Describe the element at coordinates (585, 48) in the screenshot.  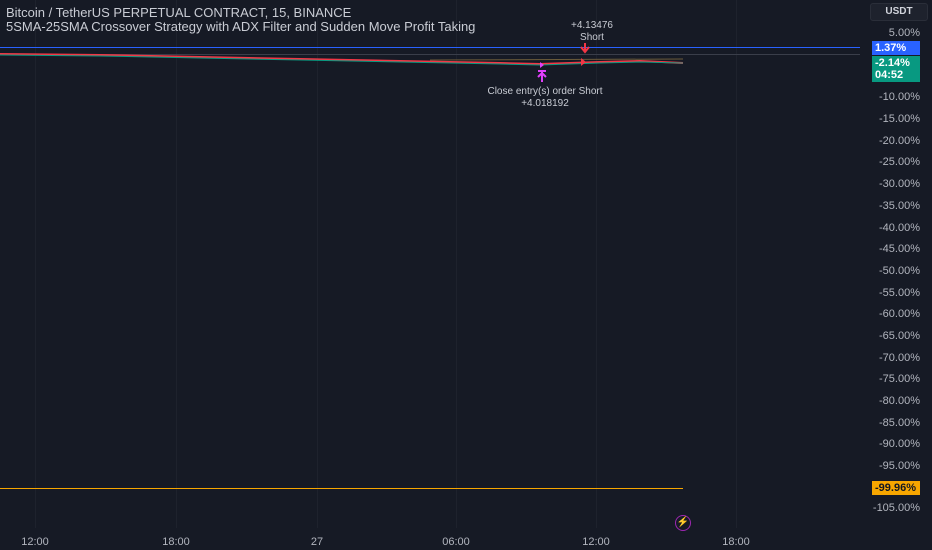
I see `short-arrow-icon` at that location.